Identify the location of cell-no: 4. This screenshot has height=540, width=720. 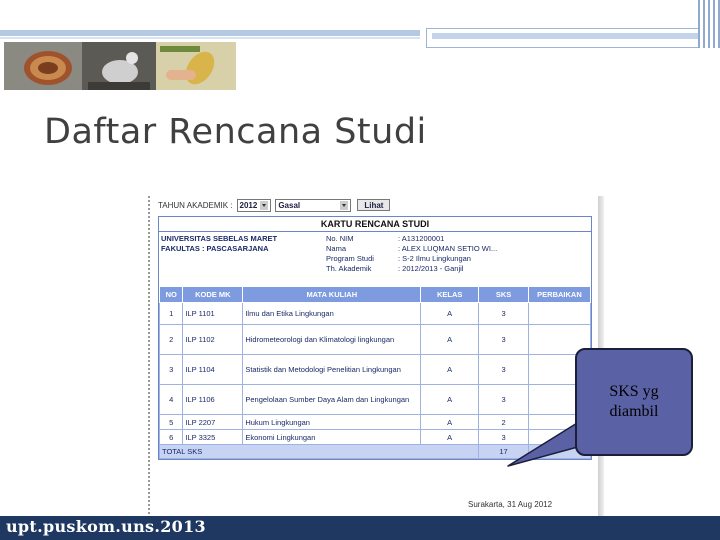
(171, 399).